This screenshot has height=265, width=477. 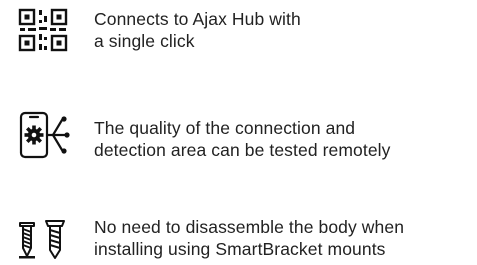 I want to click on feature-line-2: installing using SmartBracket mounts, so click(x=240, y=249).